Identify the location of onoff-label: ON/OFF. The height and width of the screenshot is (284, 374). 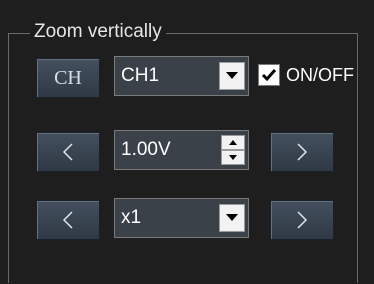
(320, 74).